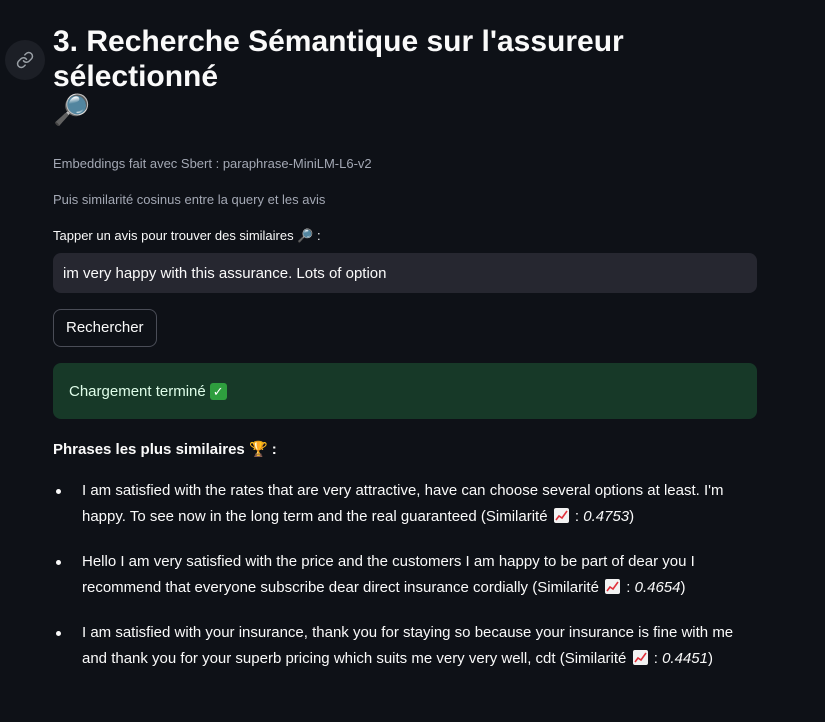 This screenshot has width=825, height=722. Describe the element at coordinates (657, 587) in the screenshot. I see `similarity-score: 0.4654` at that location.